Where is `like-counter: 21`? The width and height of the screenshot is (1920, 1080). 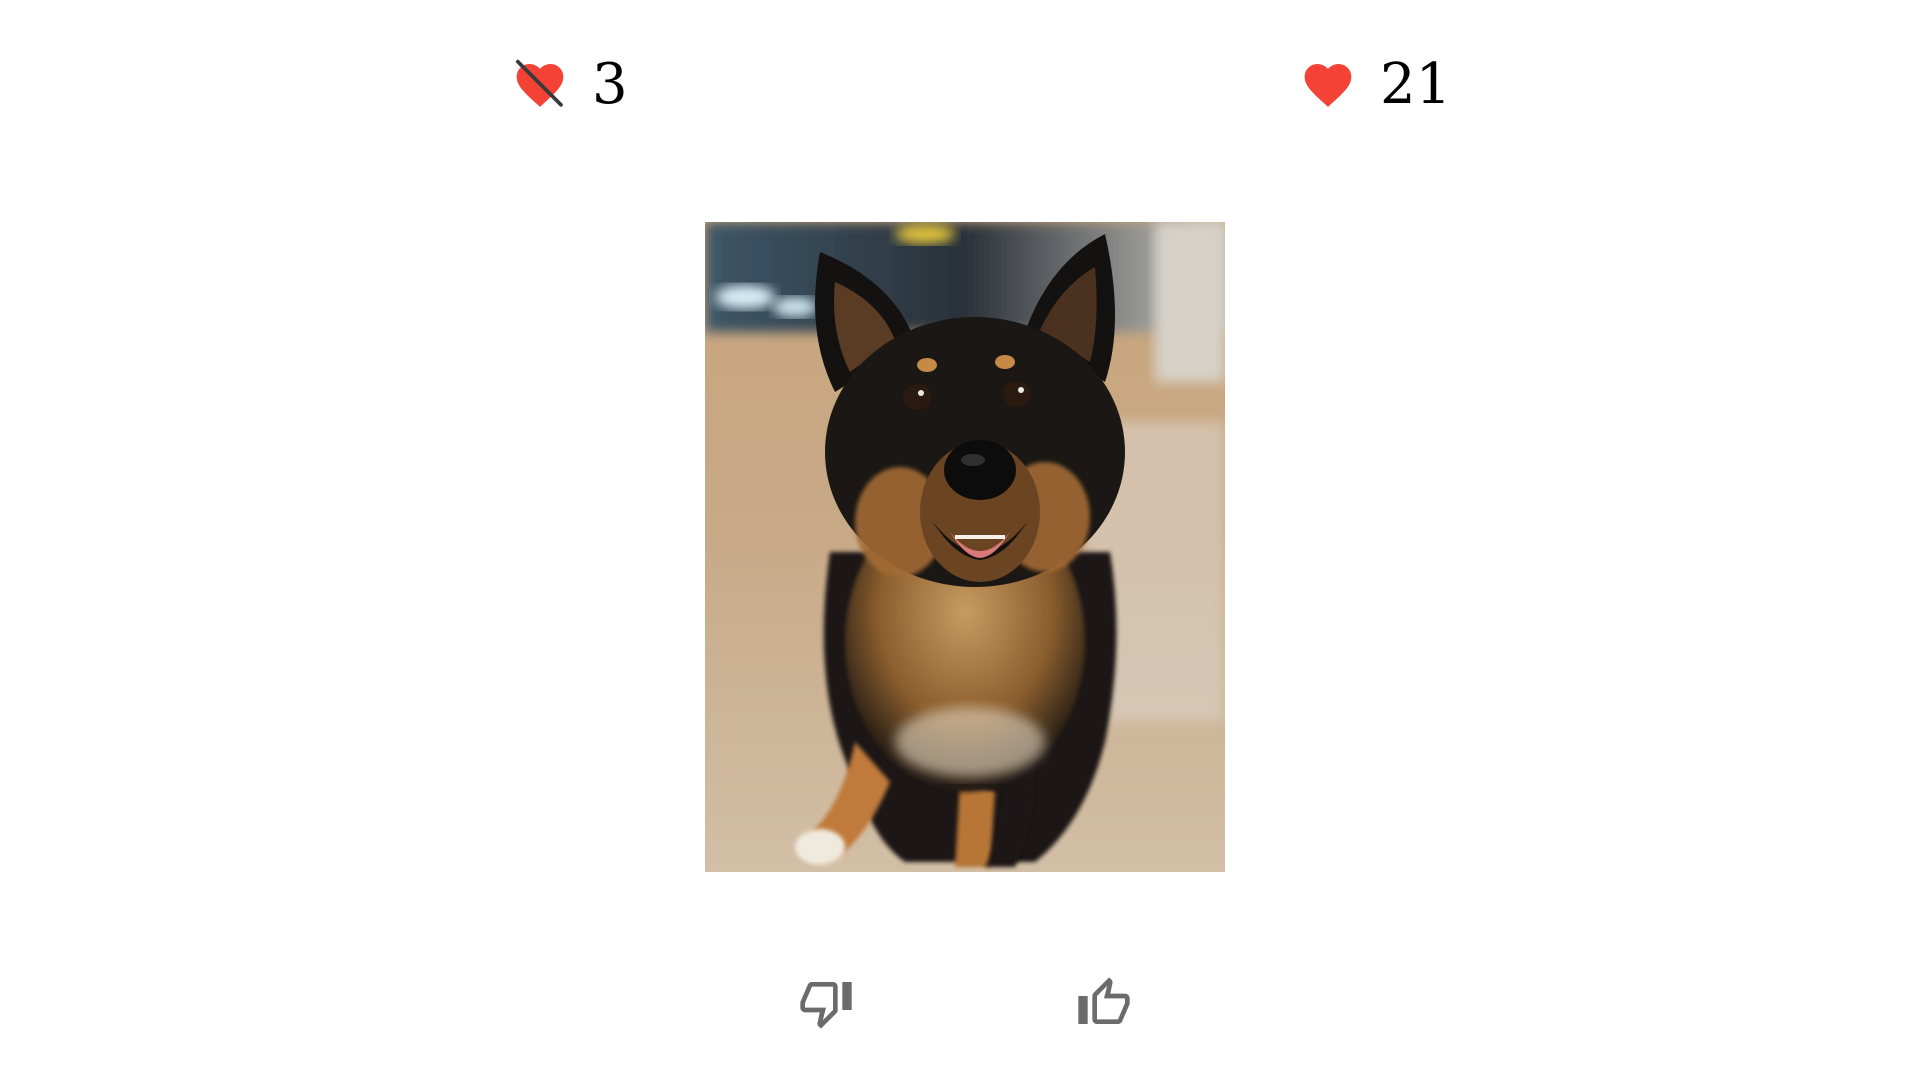
like-counter: 21 is located at coordinates (1375, 85).